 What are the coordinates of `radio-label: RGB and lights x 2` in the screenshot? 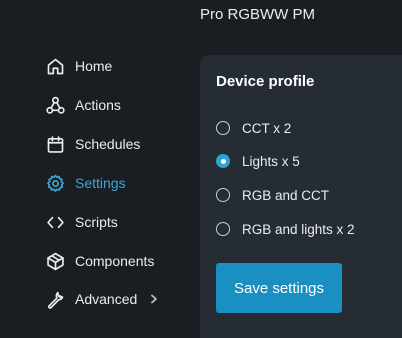 It's located at (298, 229).